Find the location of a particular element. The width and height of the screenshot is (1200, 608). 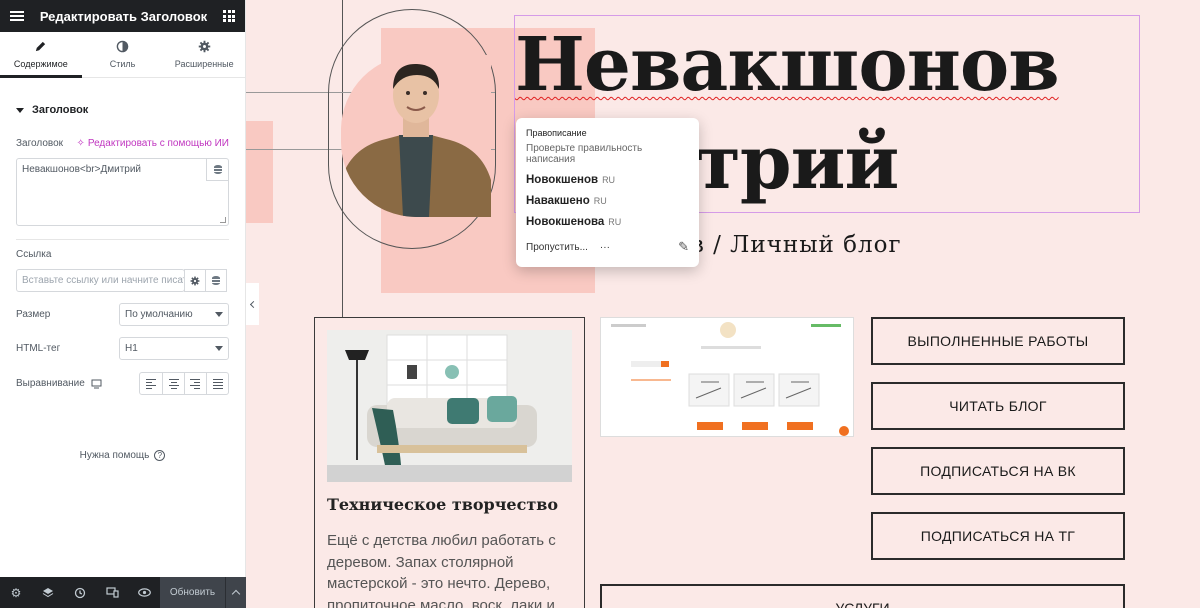

link-options-button is located at coordinates (195, 280).